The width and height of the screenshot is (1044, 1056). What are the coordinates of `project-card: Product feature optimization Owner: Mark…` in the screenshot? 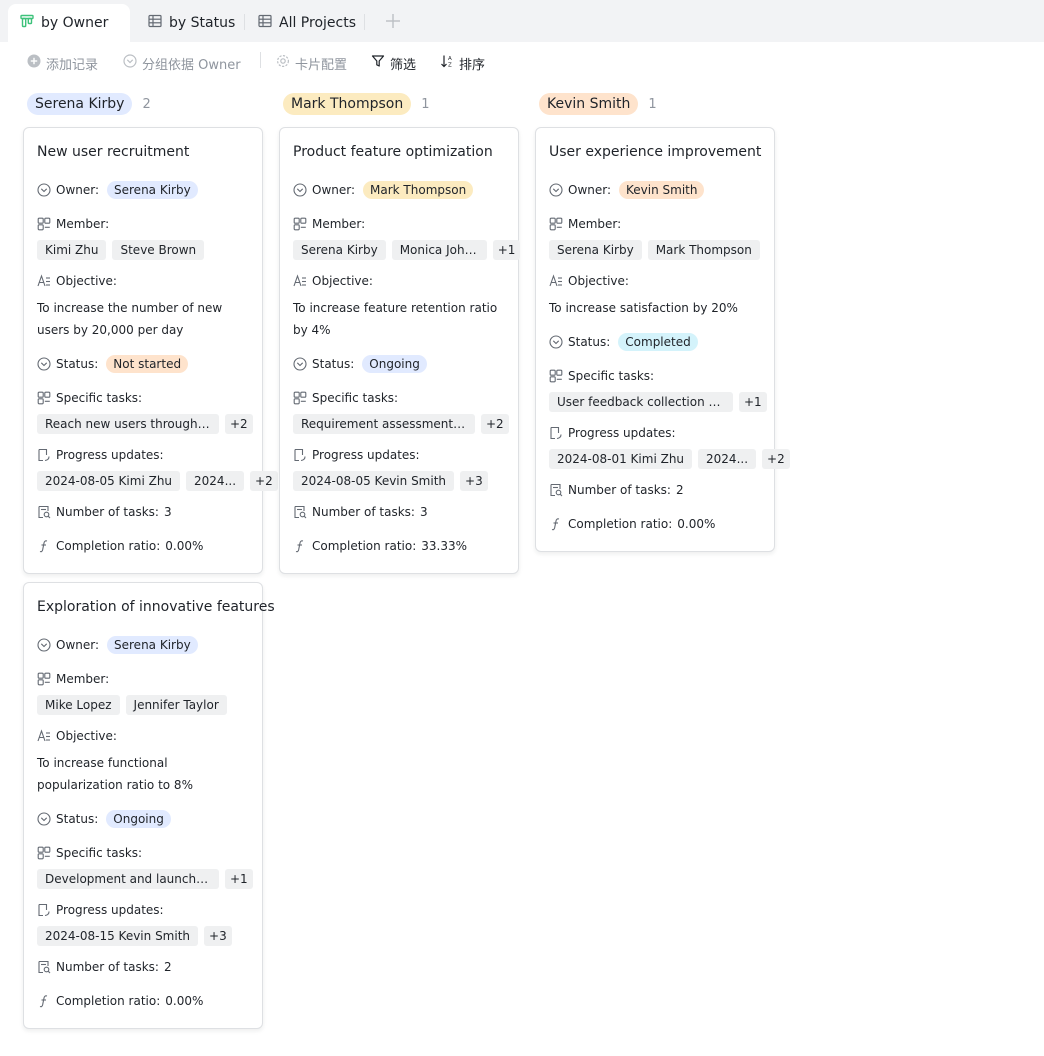 It's located at (400, 350).